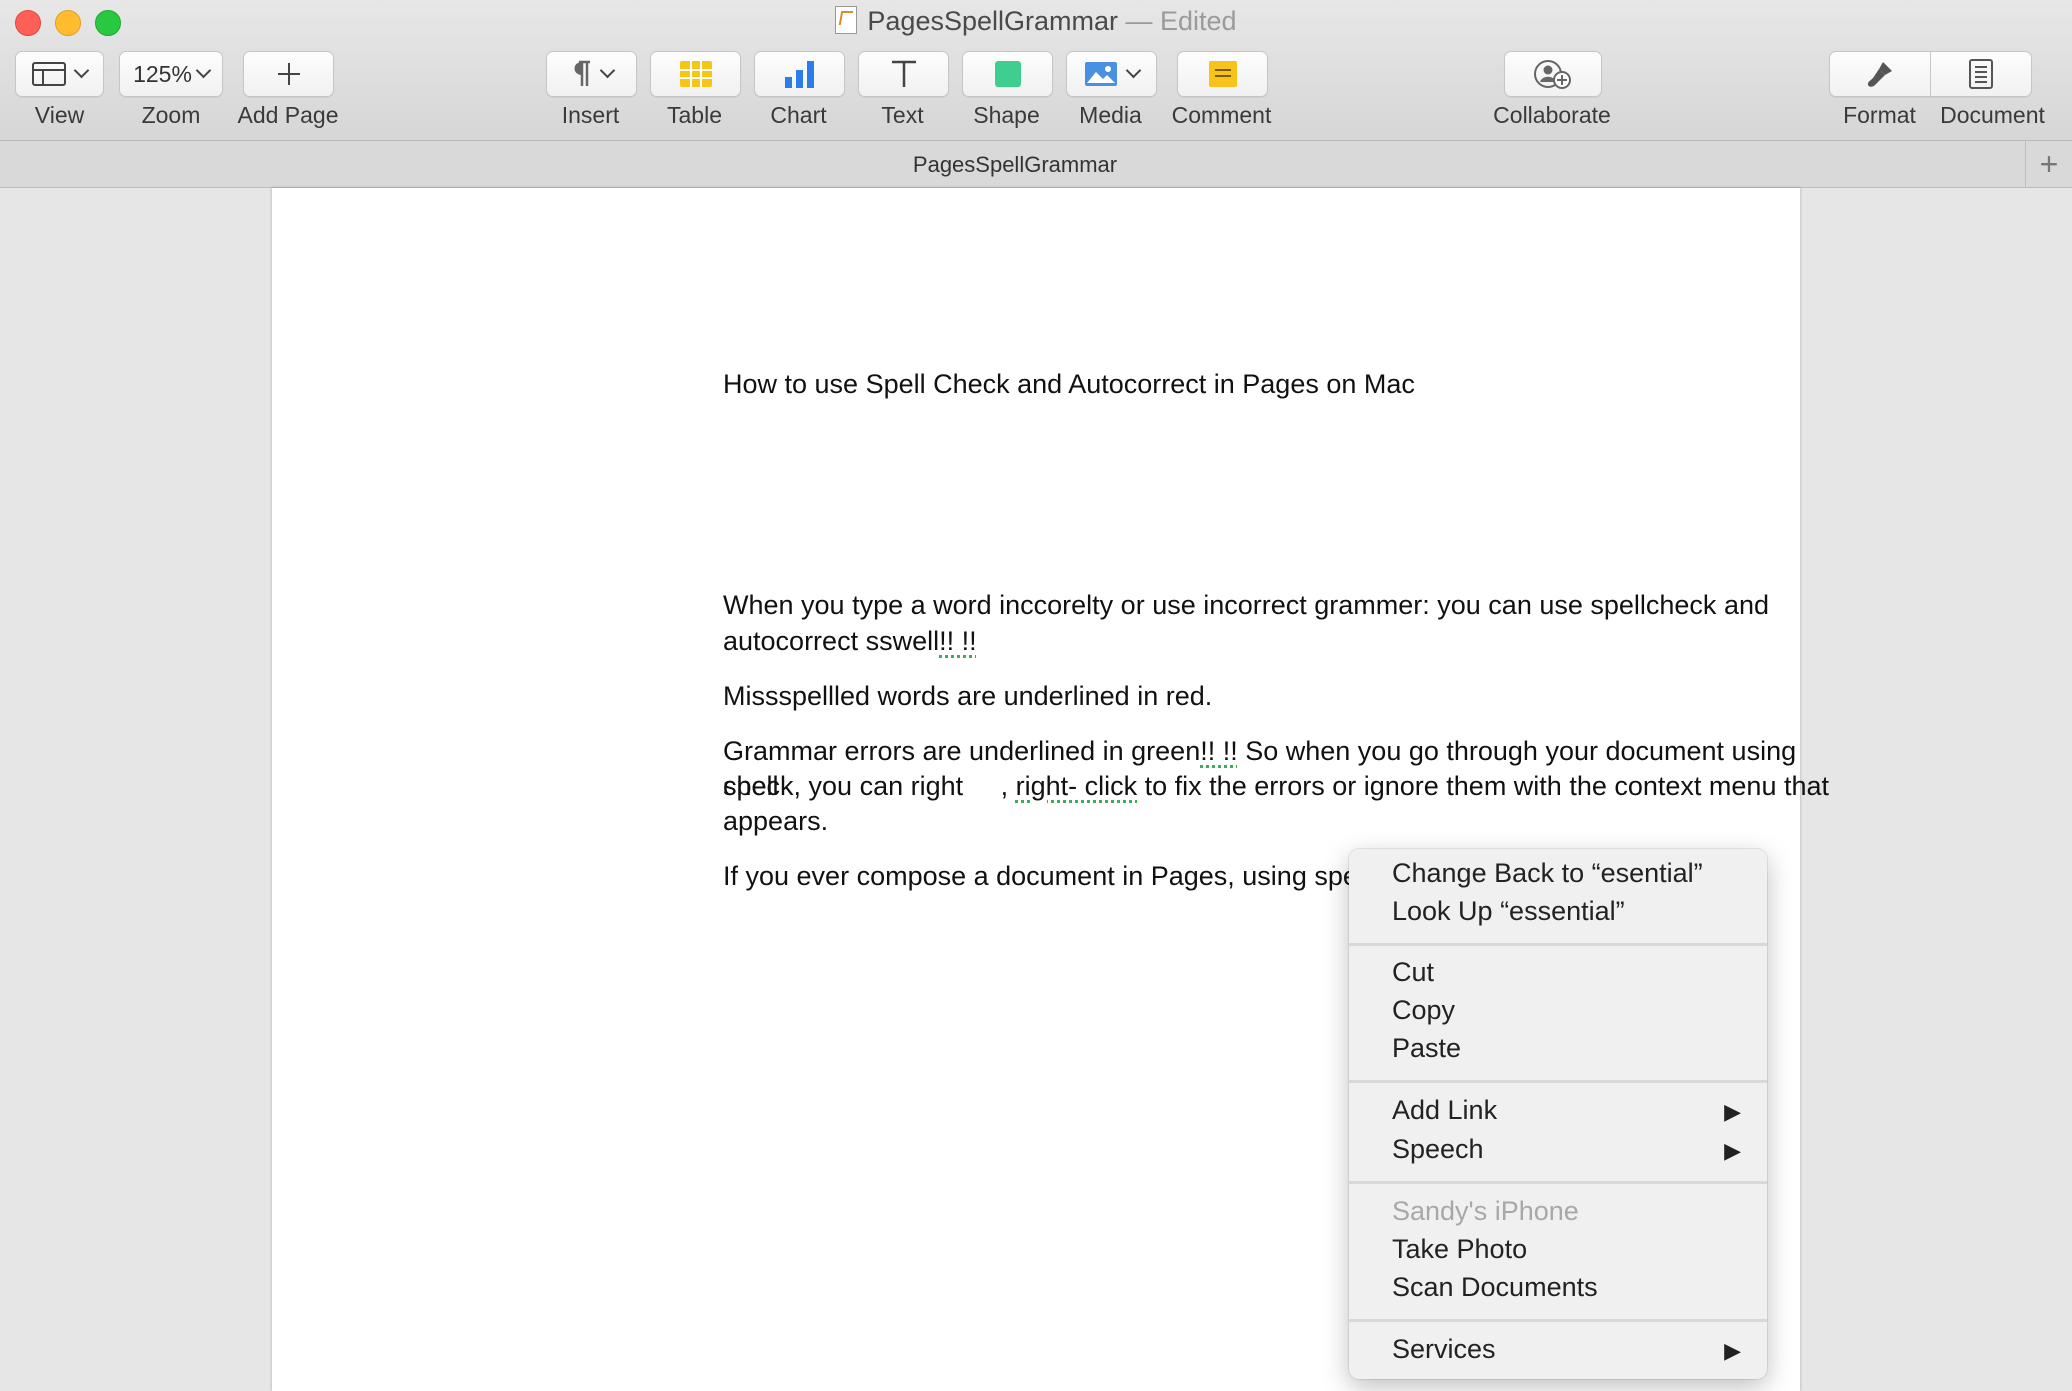 Image resolution: width=2072 pixels, height=1391 pixels. Describe the element at coordinates (831, 641) in the screenshot. I see `paragraph-1-text: autocorrect sswell` at that location.